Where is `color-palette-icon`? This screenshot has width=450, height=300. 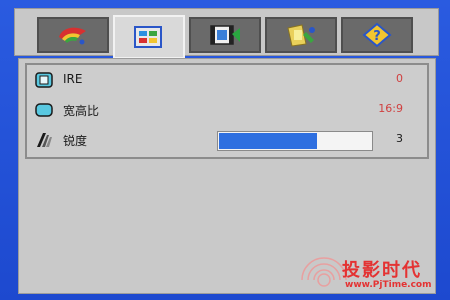
color-palette-icon is located at coordinates (72, 36).